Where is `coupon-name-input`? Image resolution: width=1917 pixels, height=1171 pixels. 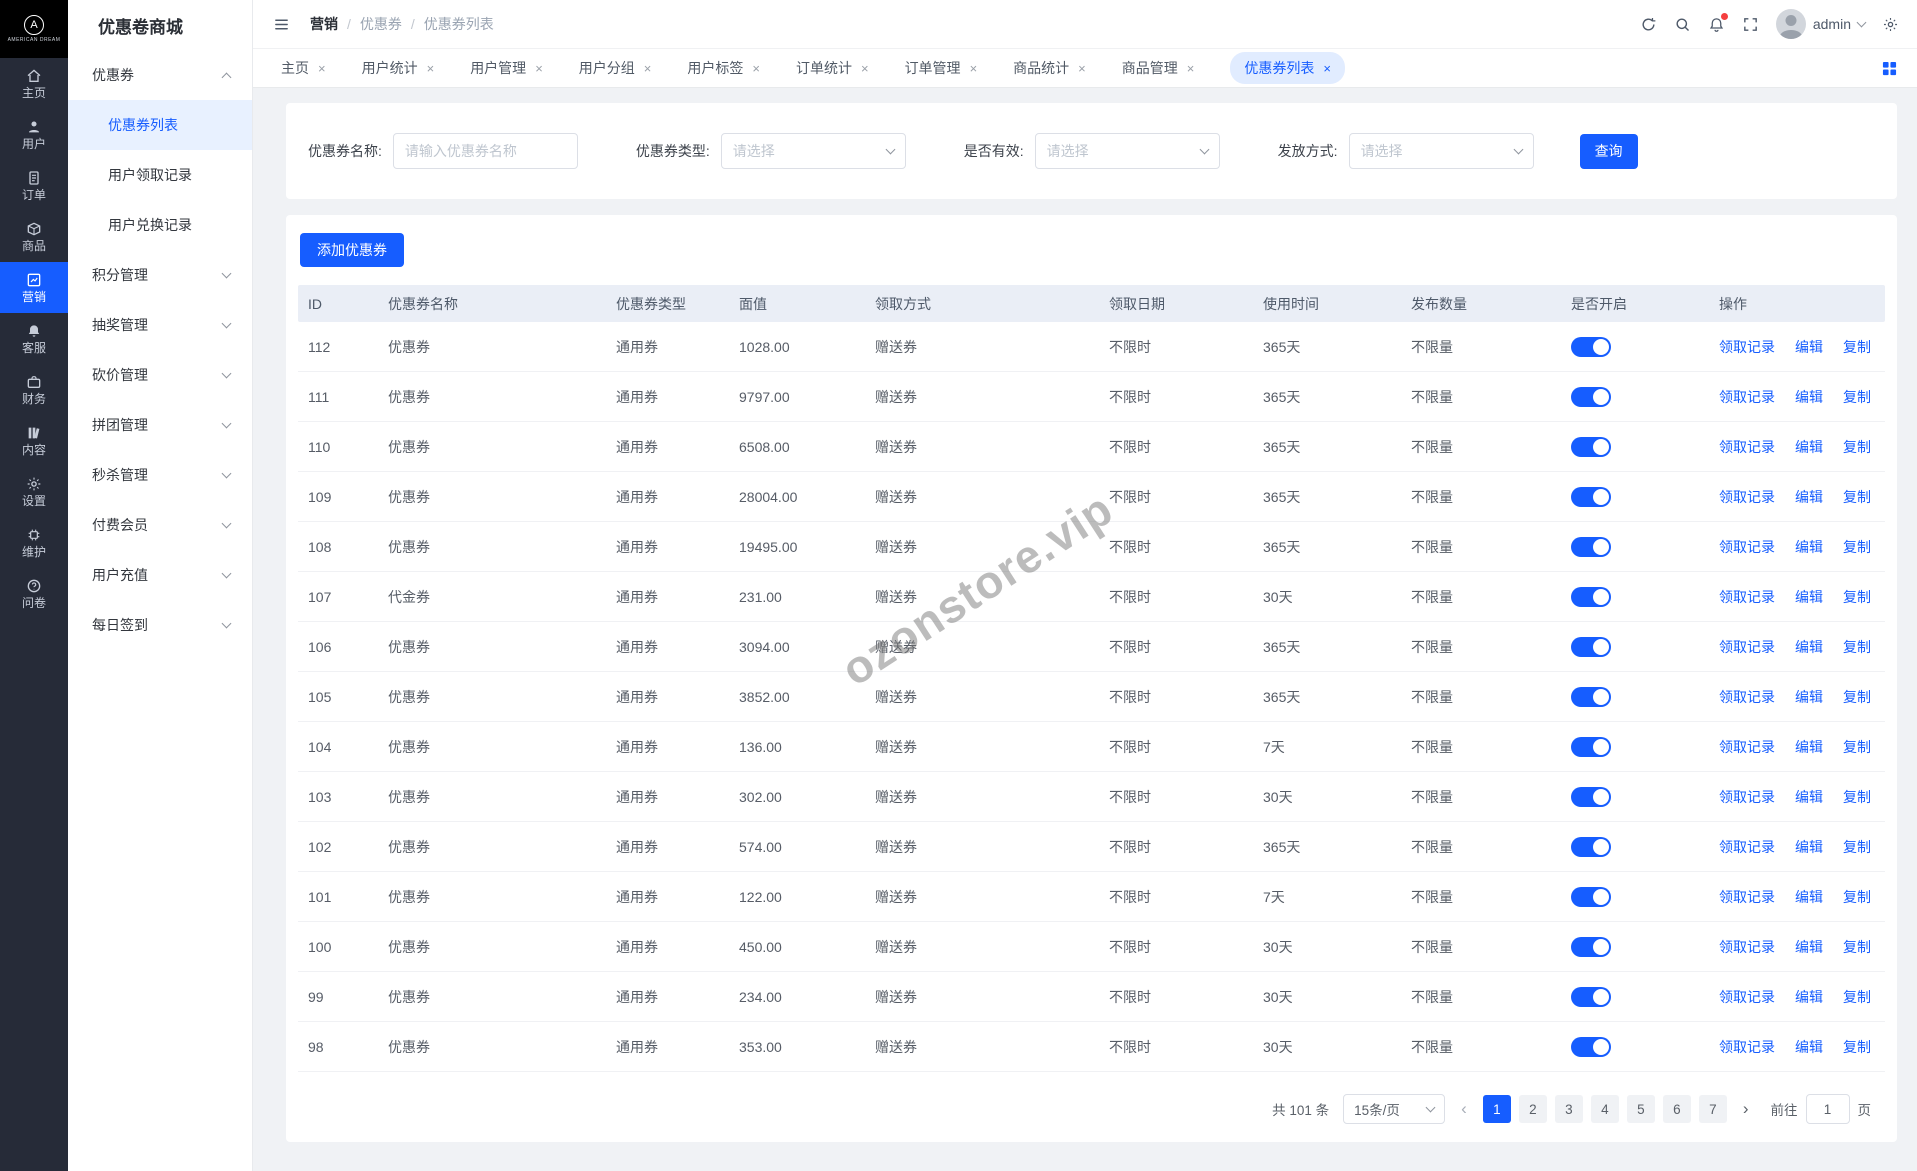 coupon-name-input is located at coordinates (485, 151).